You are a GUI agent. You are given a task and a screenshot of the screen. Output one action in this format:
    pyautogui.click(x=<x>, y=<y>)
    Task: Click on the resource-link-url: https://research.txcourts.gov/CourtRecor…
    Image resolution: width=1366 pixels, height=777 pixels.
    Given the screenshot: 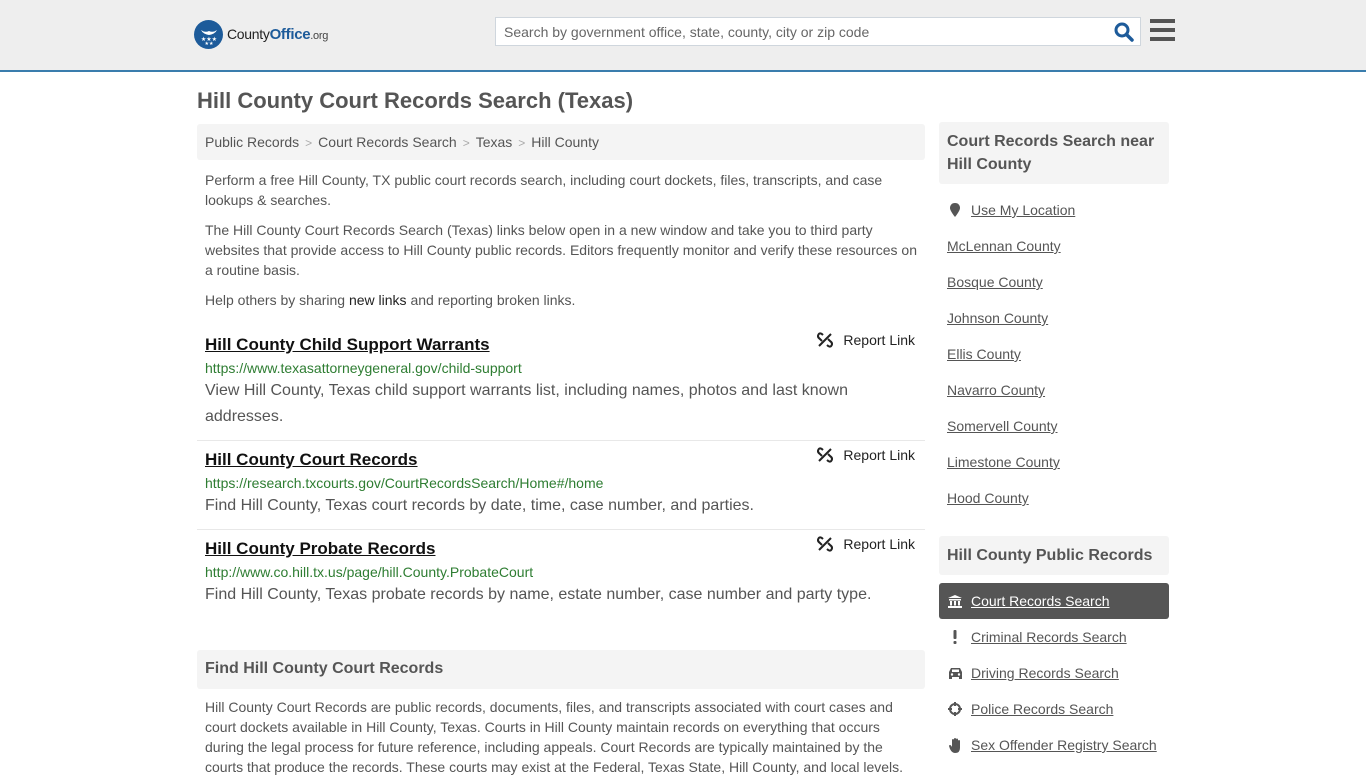 What is the action you would take?
    pyautogui.click(x=561, y=483)
    